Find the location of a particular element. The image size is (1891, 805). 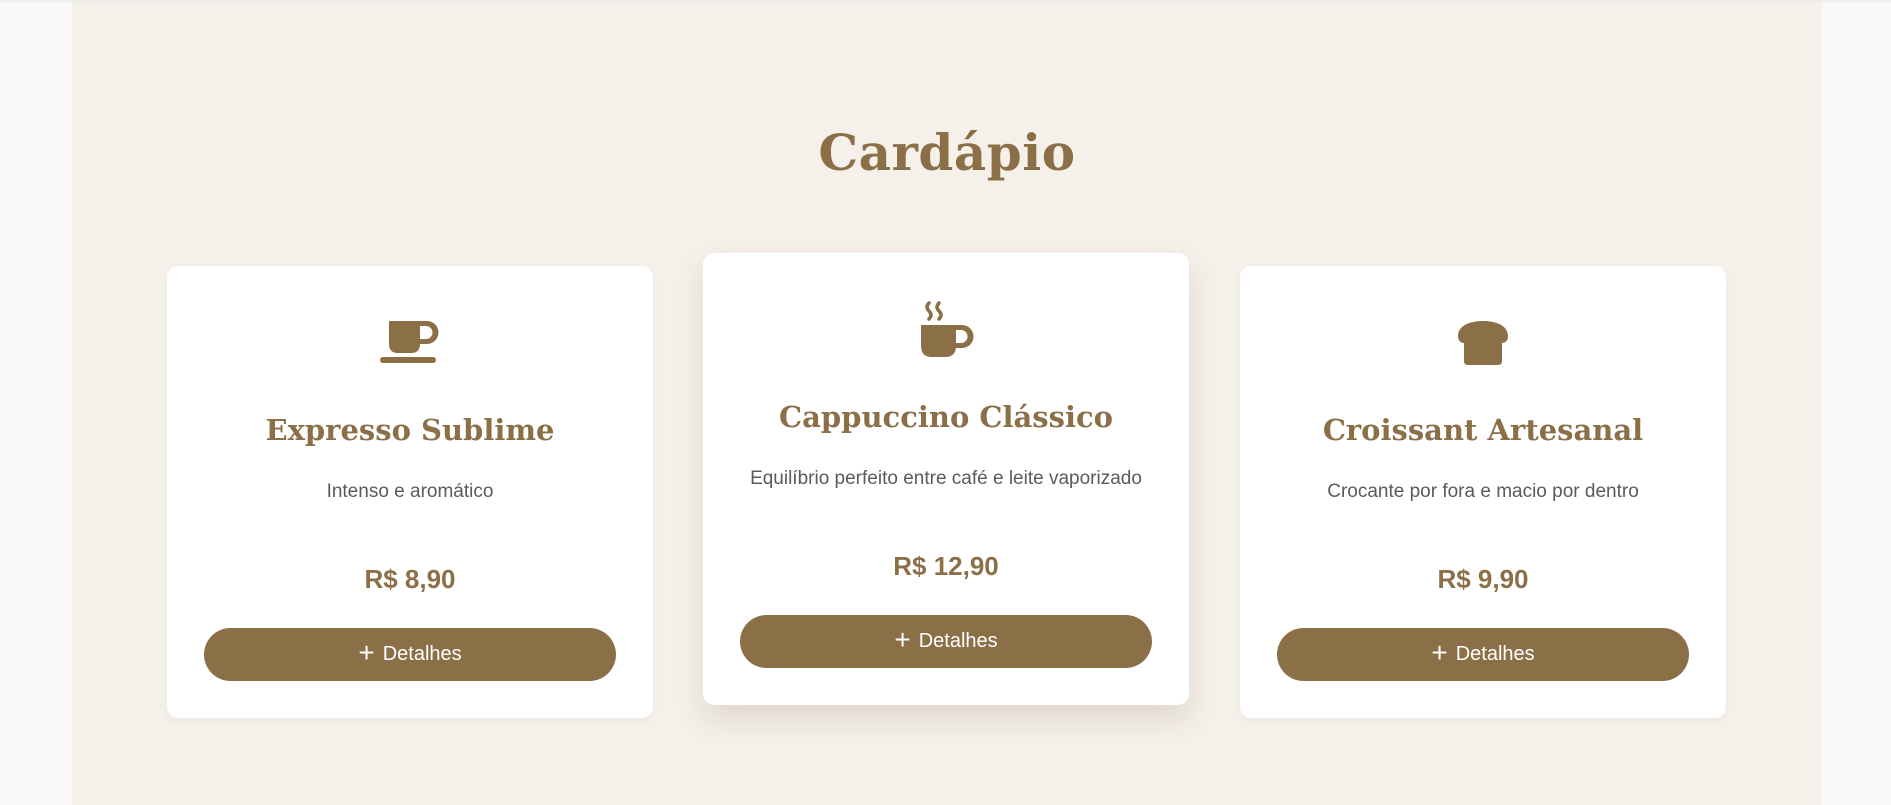

card-price: R$ 12,90 is located at coordinates (946, 566).